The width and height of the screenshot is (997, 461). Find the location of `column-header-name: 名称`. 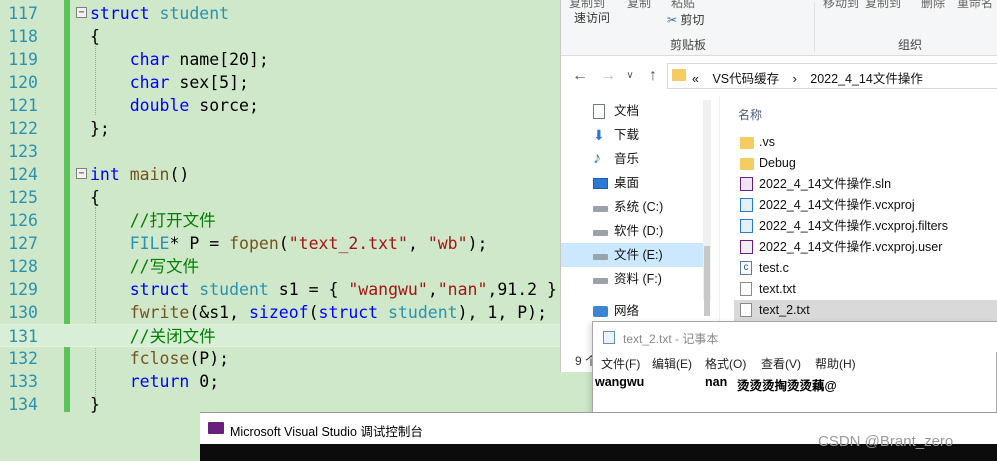

column-header-name: 名称 is located at coordinates (750, 114).